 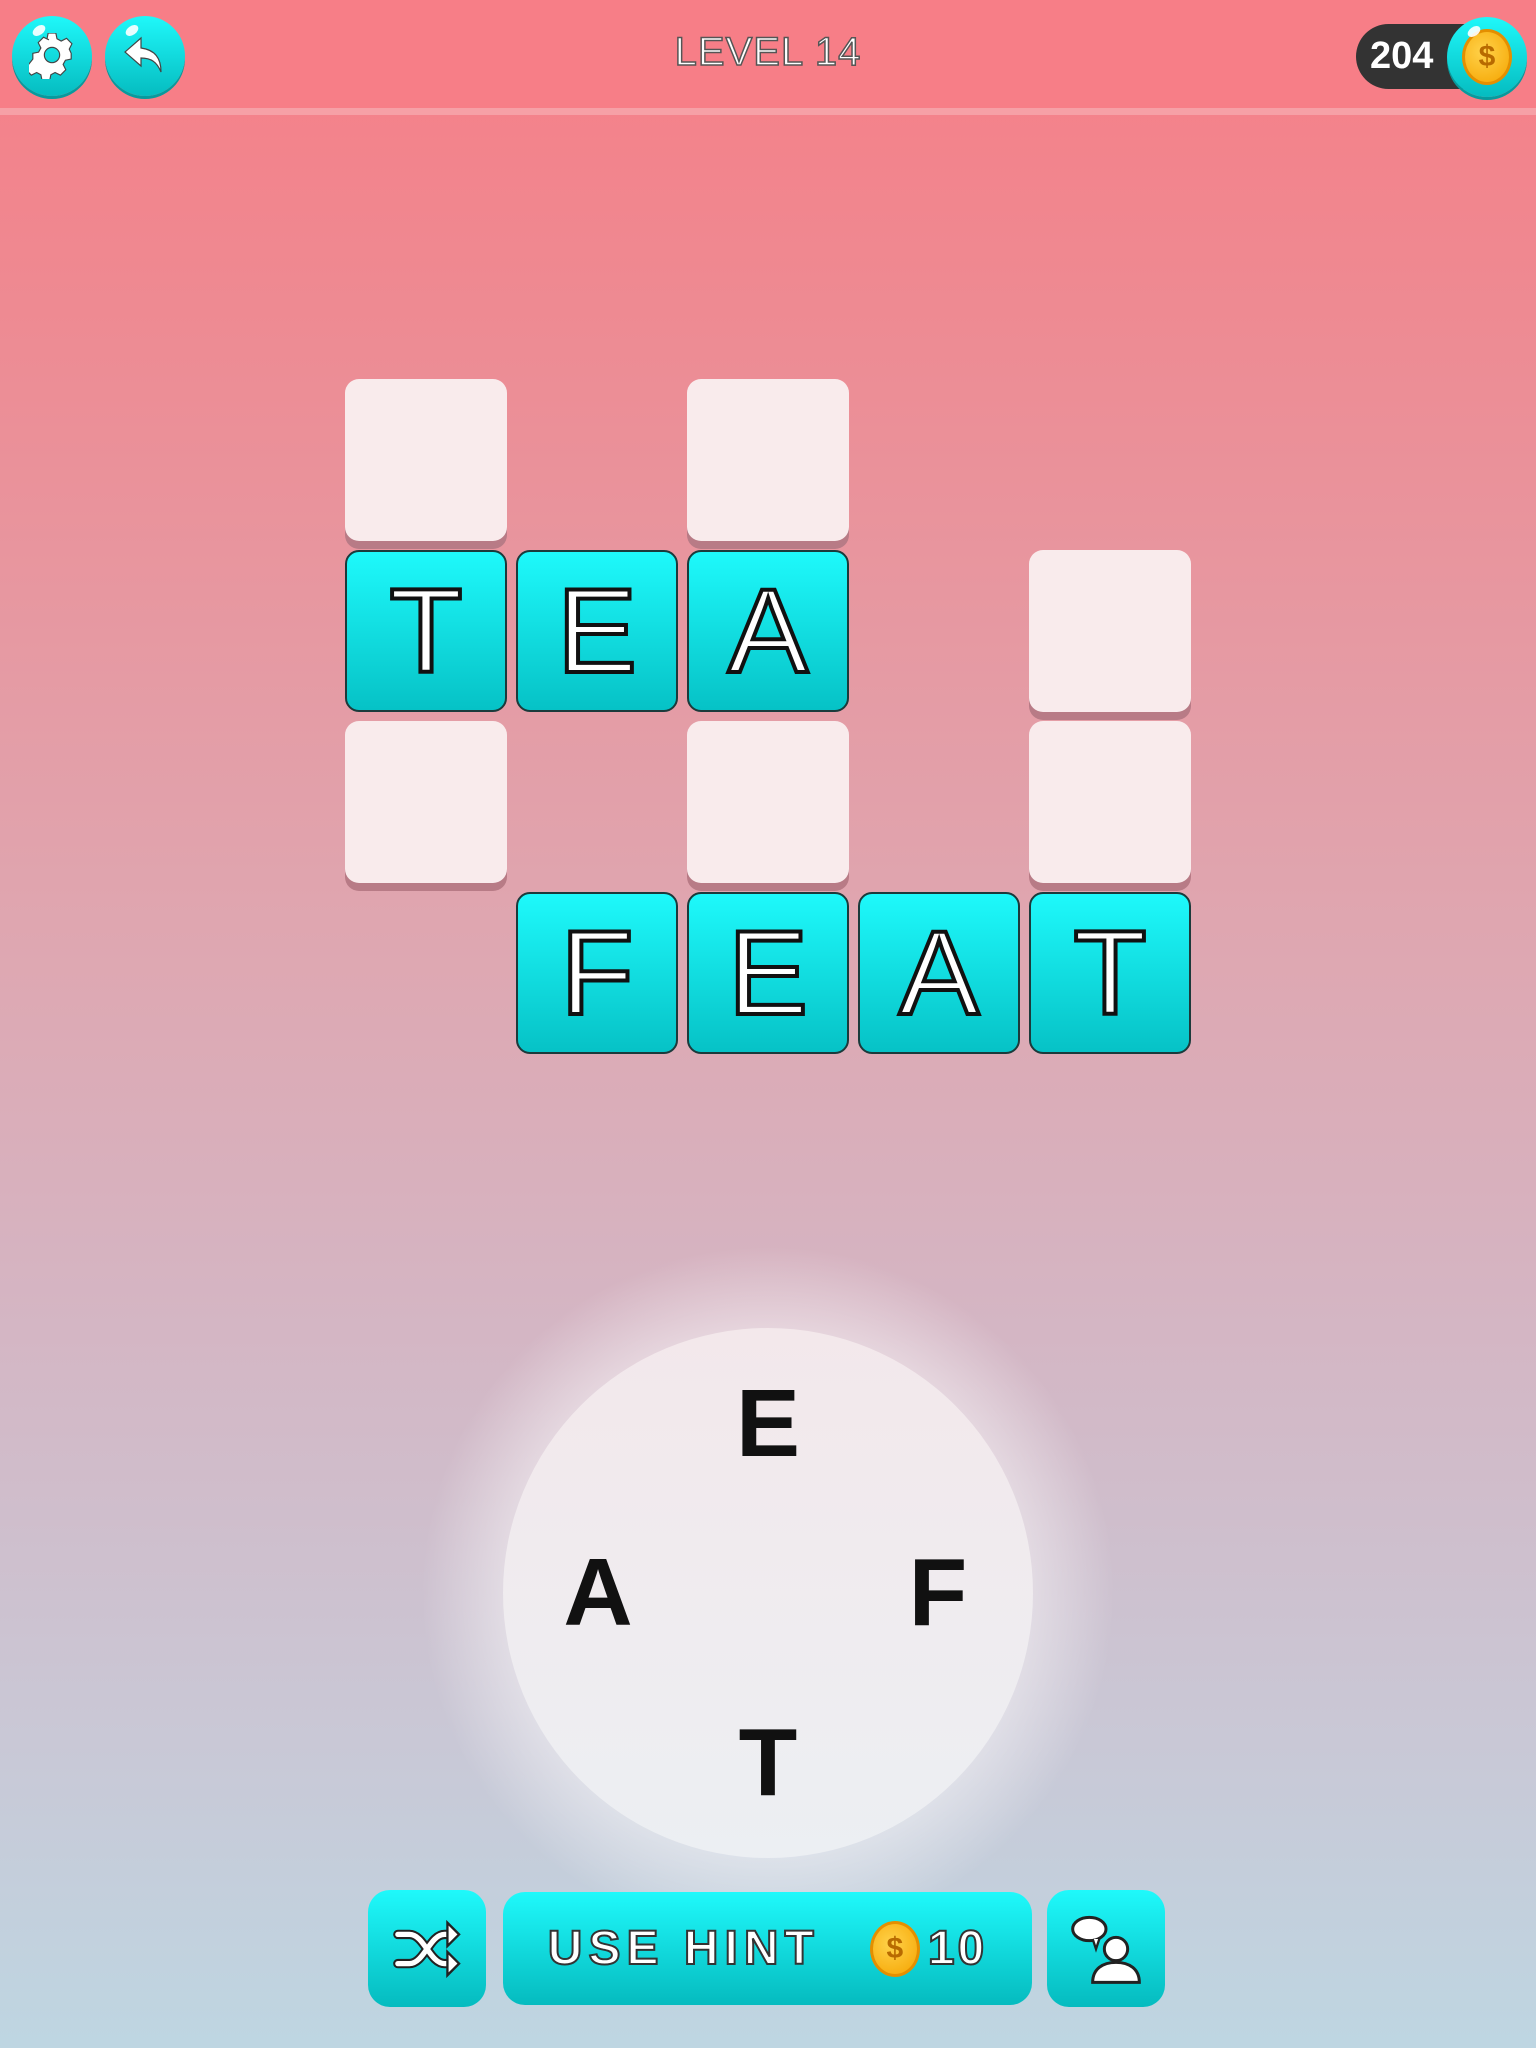 I want to click on wheel-letter: F, so click(x=938, y=1593).